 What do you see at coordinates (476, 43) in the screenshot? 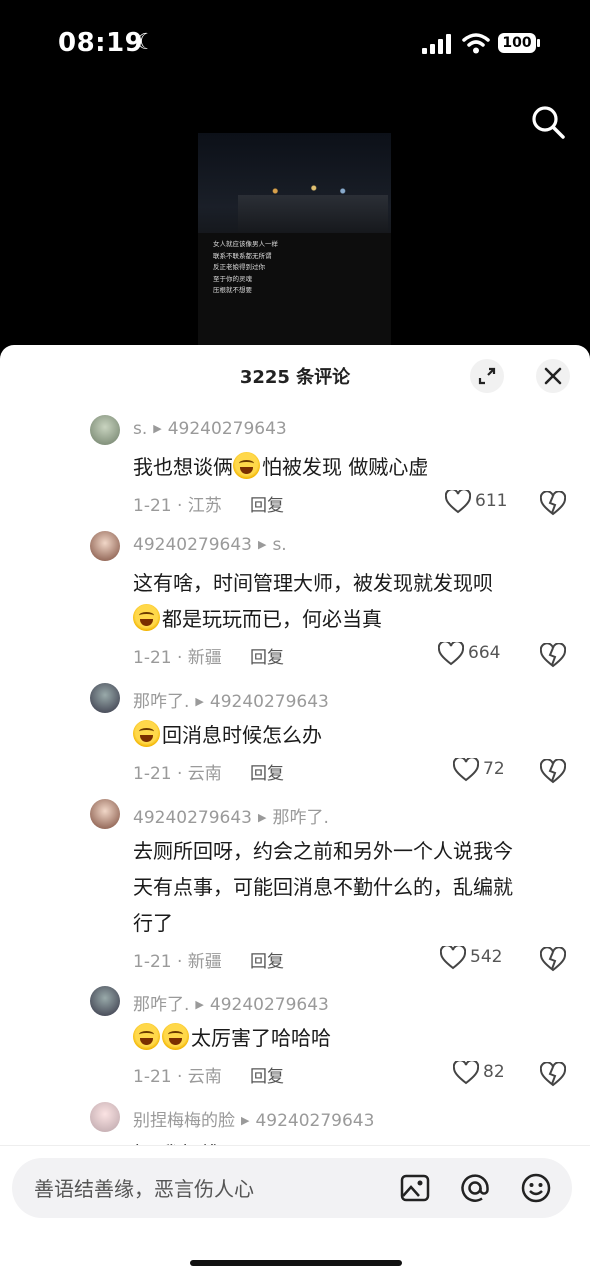
I see `wifi-icon` at bounding box center [476, 43].